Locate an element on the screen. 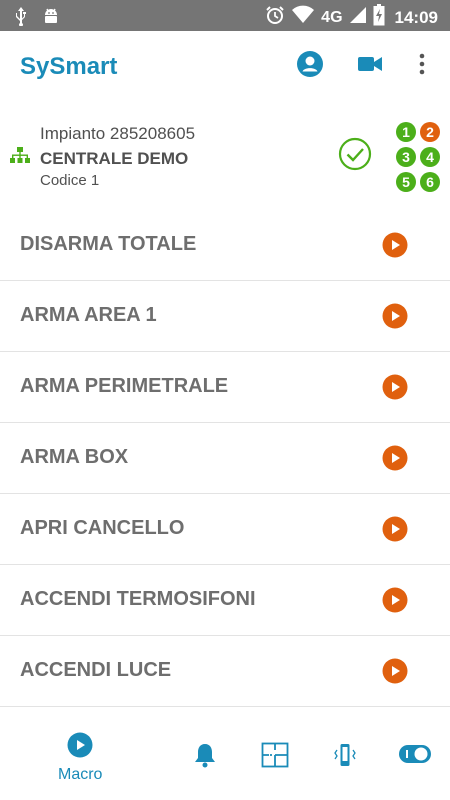  floor-plan-icon is located at coordinates (275, 757).